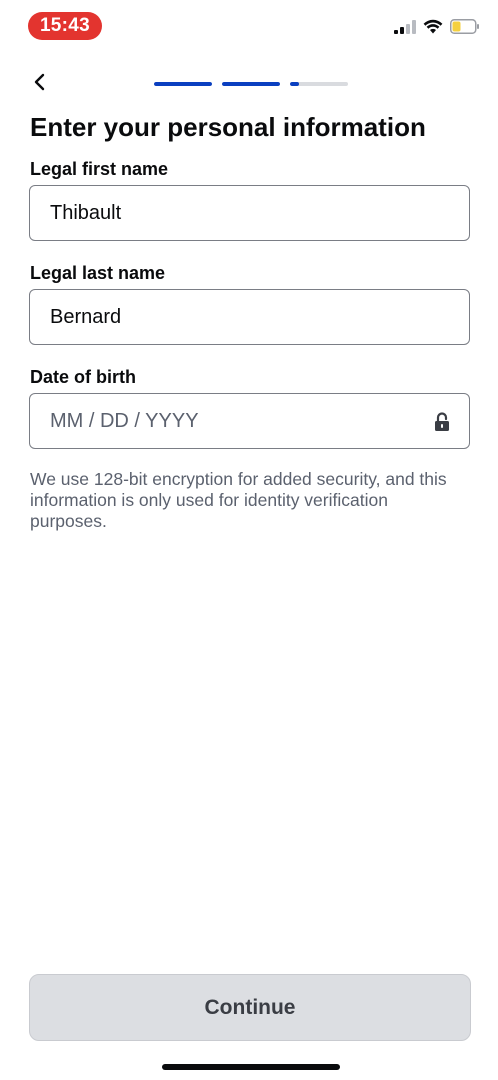 This screenshot has width=498, height=1080. I want to click on lock-icon, so click(442, 422).